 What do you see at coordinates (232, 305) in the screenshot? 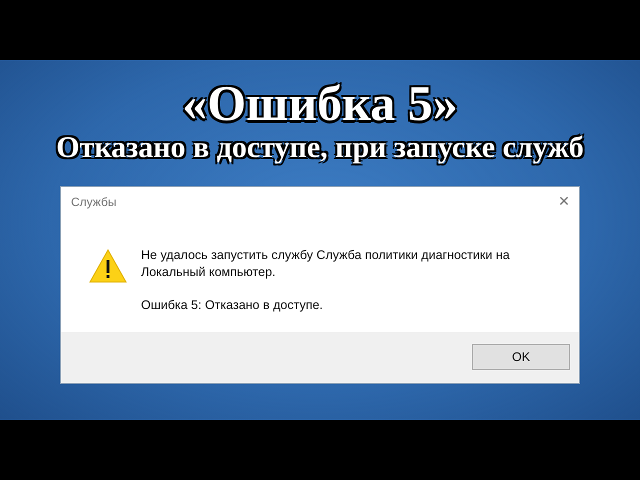
I see `error-code: Ошибка 5: Отказано в доступе.` at bounding box center [232, 305].